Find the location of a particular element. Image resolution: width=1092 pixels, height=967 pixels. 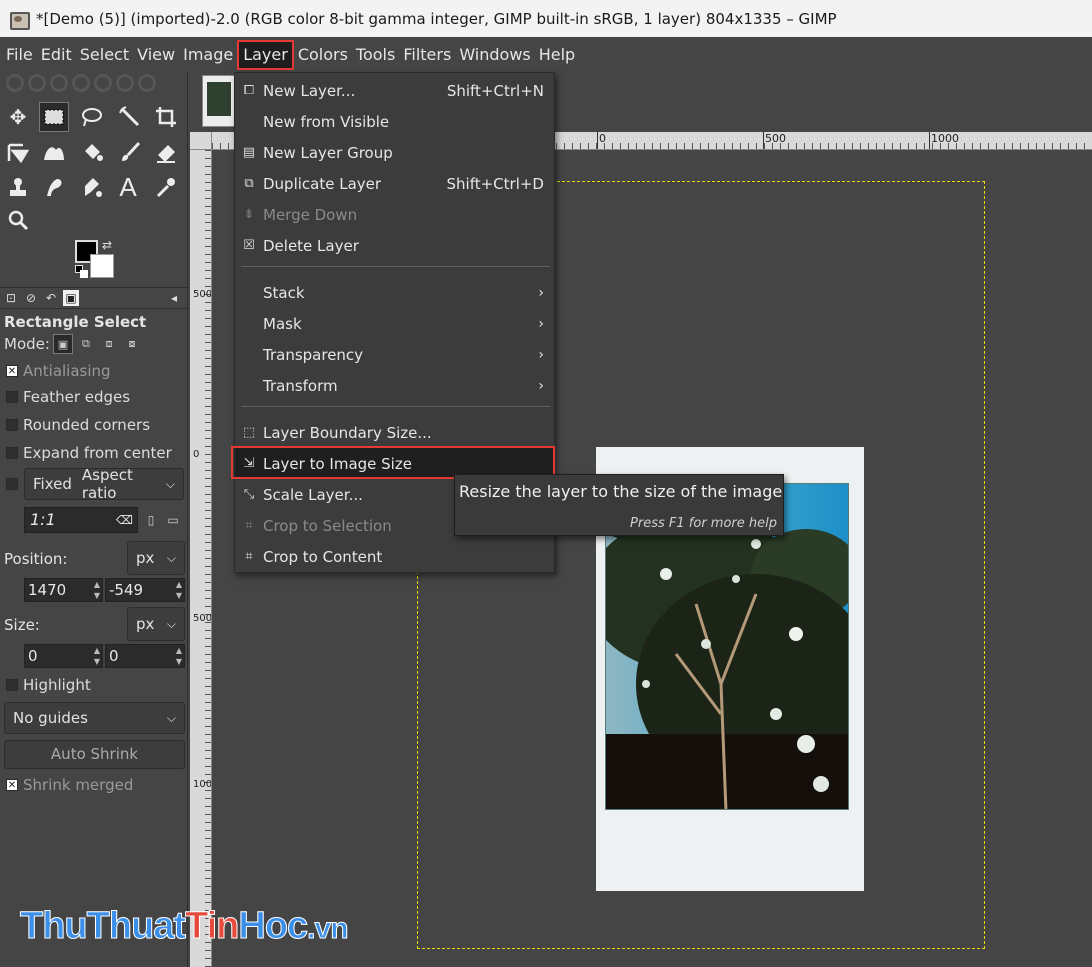

text-tool-icon: A is located at coordinates (128, 187).